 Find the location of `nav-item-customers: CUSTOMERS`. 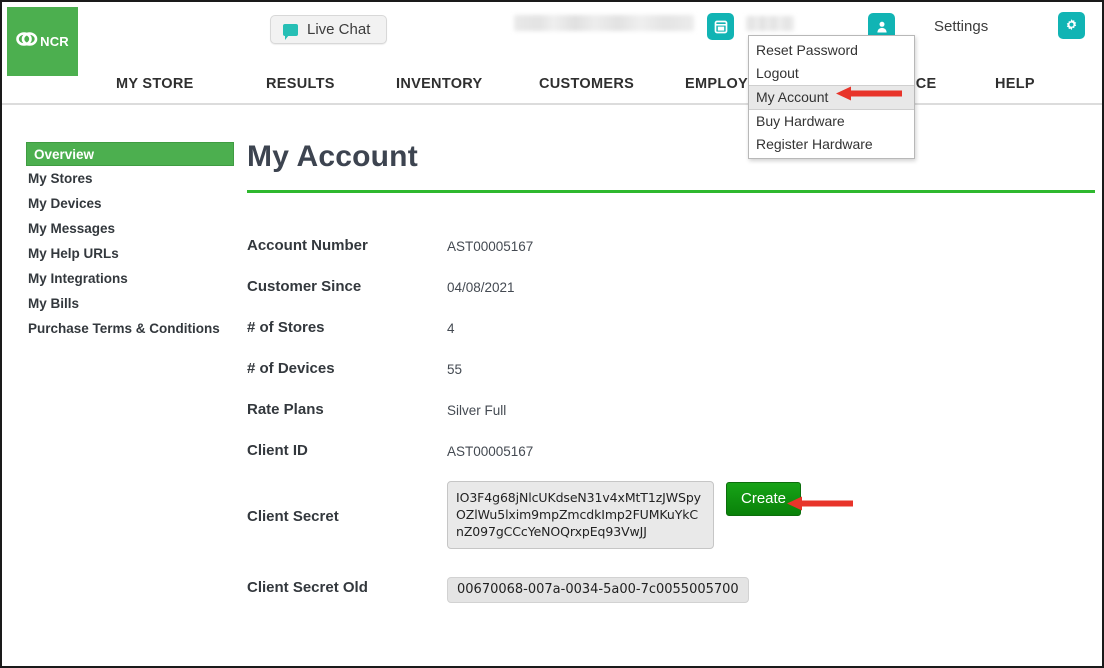

nav-item-customers: CUSTOMERS is located at coordinates (586, 84).